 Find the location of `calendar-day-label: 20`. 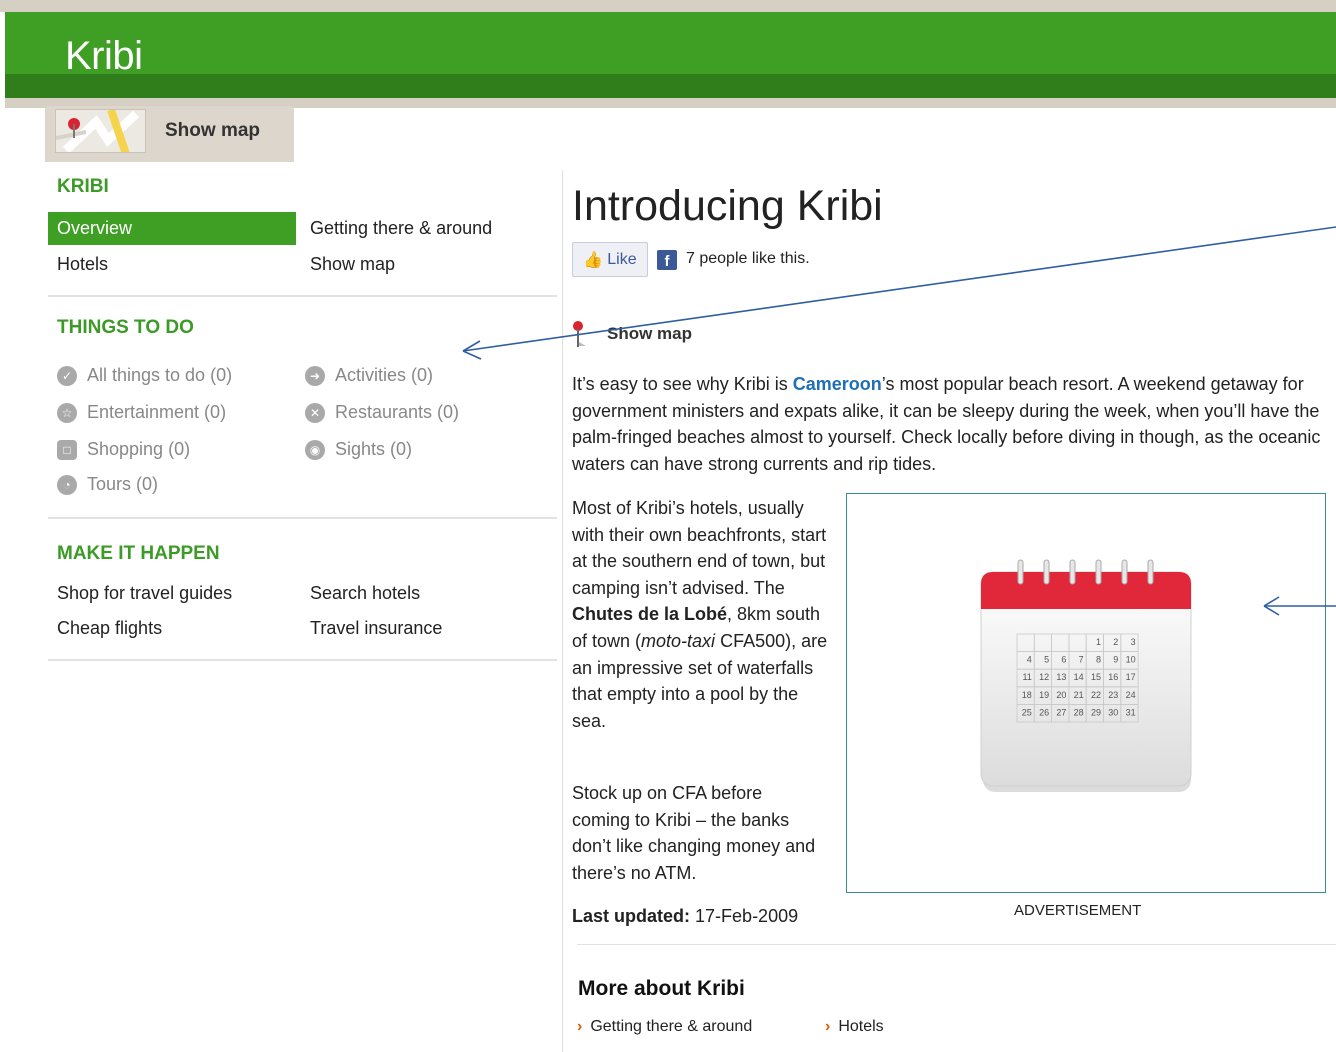

calendar-day-label: 20 is located at coordinates (1061, 695).